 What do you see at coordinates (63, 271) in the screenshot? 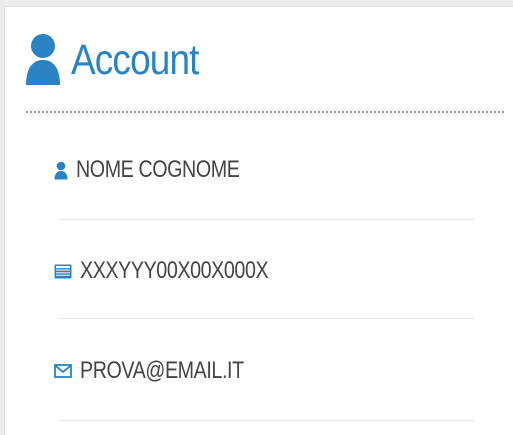
I see `id-card-icon` at bounding box center [63, 271].